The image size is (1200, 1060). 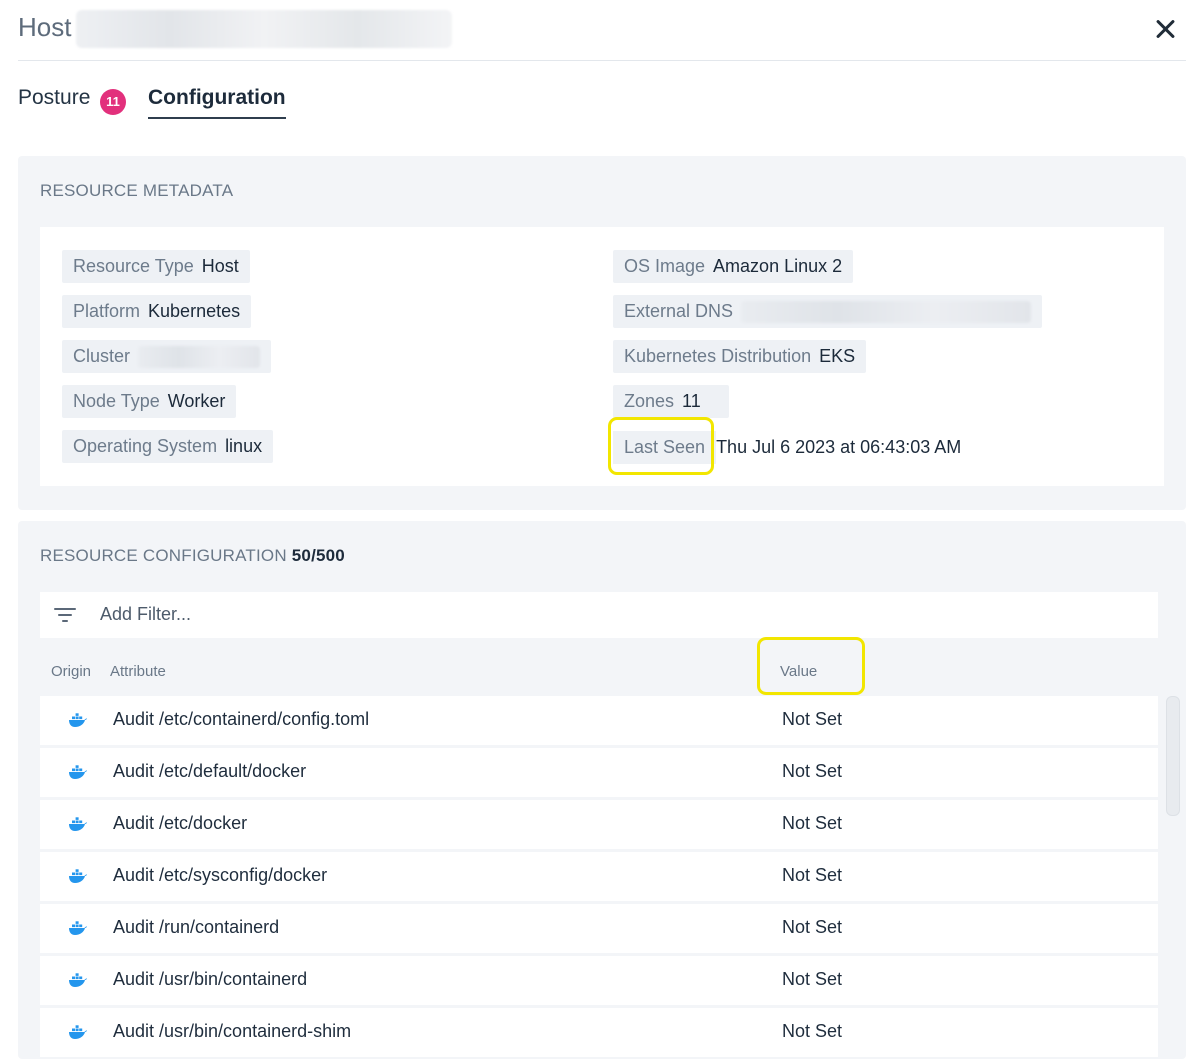 What do you see at coordinates (220, 875) in the screenshot?
I see `attribute-cell: Audit /etc/sysconfig/docker` at bounding box center [220, 875].